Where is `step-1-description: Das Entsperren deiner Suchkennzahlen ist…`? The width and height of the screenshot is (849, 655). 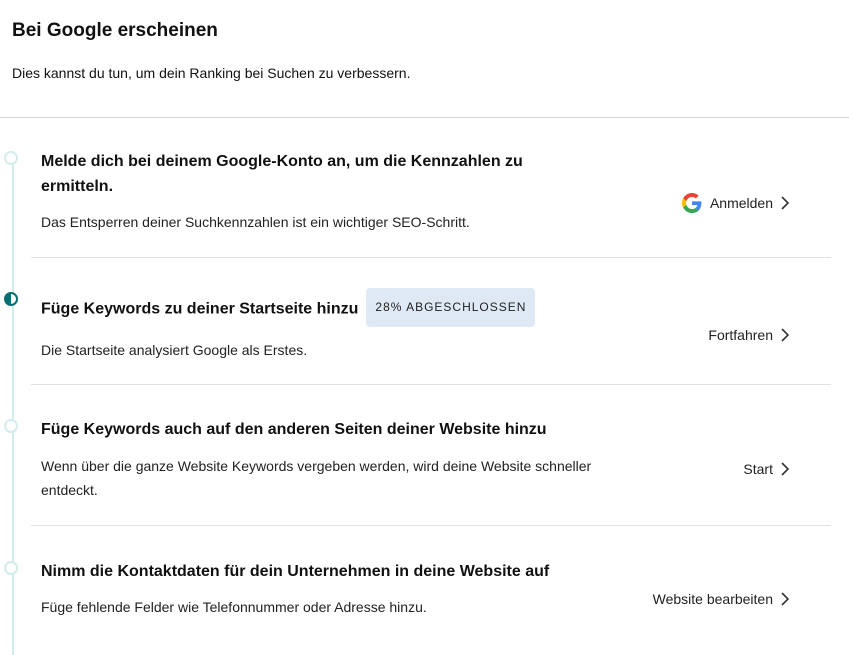
step-1-description: Das Entsperren deiner Suchkennzahlen ist… is located at coordinates (255, 222).